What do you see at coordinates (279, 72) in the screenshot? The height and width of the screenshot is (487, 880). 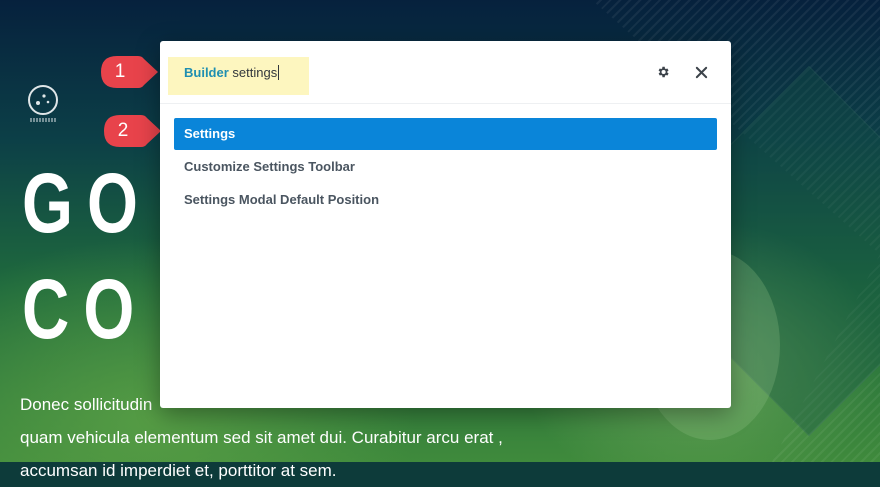 I see `text-caret` at bounding box center [279, 72].